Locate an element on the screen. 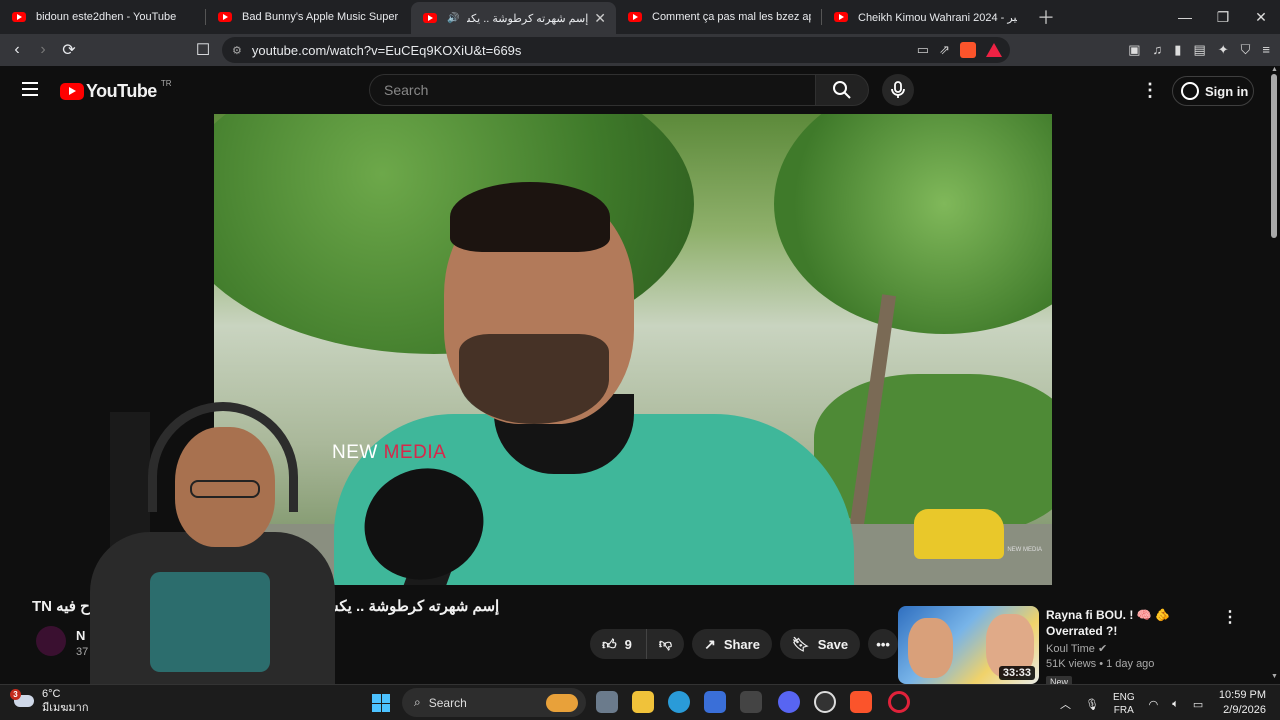 The width and height of the screenshot is (1280, 720). window-controls: — ❐ ✕ is located at coordinates (1223, 17).